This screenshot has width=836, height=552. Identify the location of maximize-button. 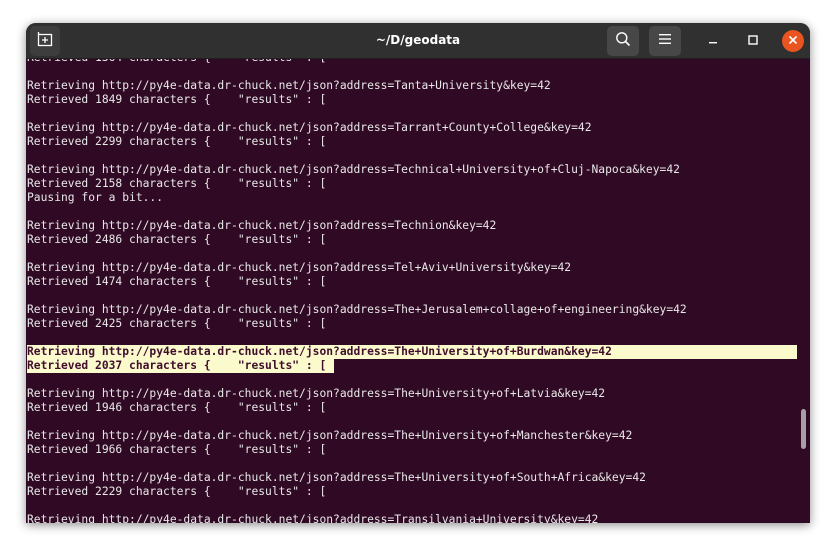
(753, 41).